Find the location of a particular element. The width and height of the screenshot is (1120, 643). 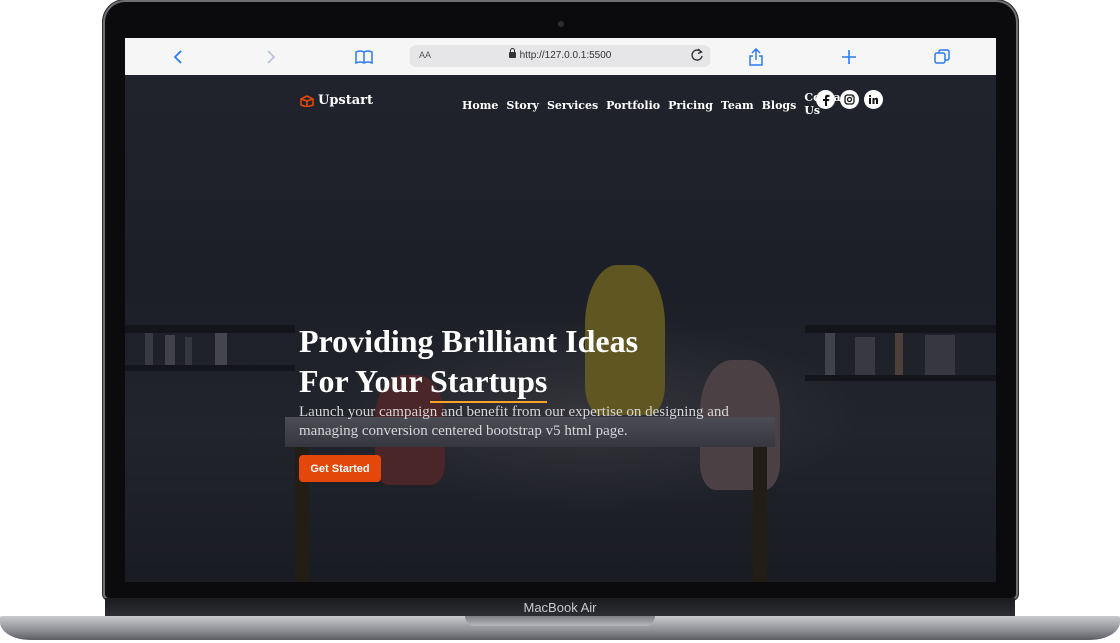

share-button is located at coordinates (756, 57).